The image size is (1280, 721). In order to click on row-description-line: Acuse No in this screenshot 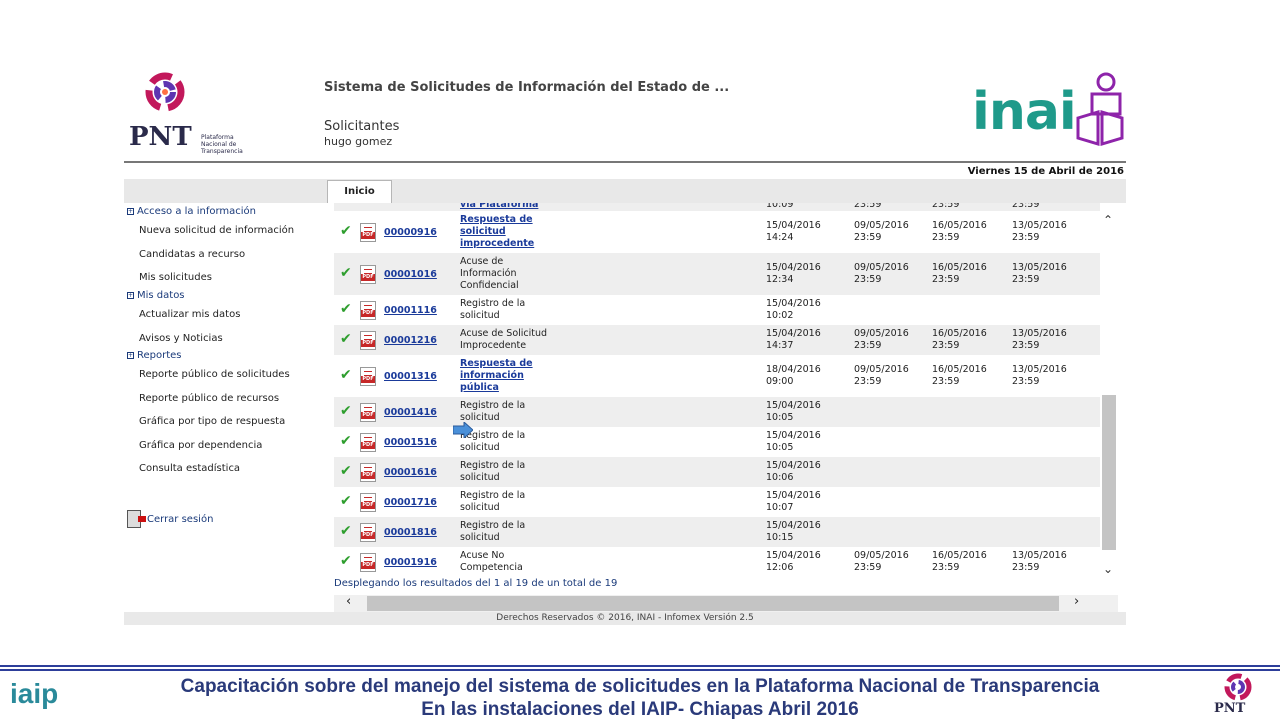, I will do `click(482, 555)`.